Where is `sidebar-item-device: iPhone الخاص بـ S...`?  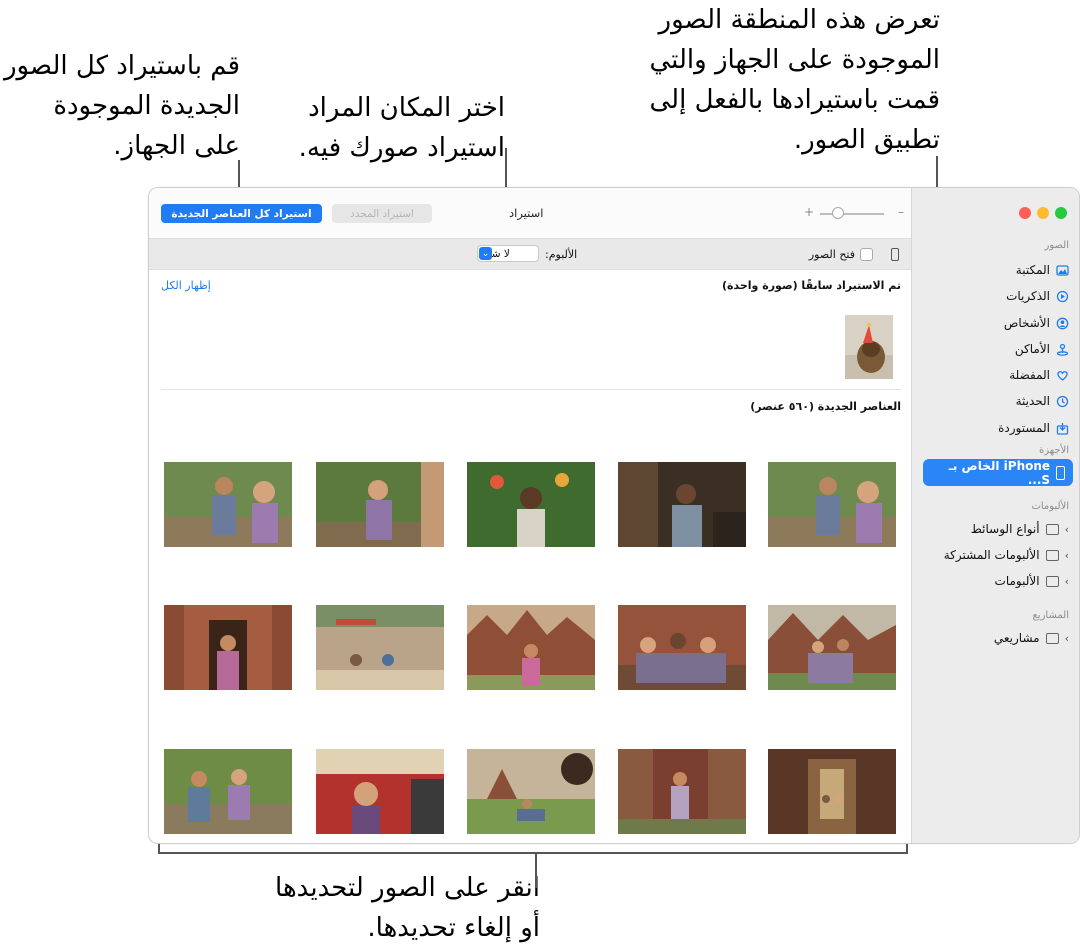
sidebar-item-device: iPhone الخاص بـ S... is located at coordinates (998, 472).